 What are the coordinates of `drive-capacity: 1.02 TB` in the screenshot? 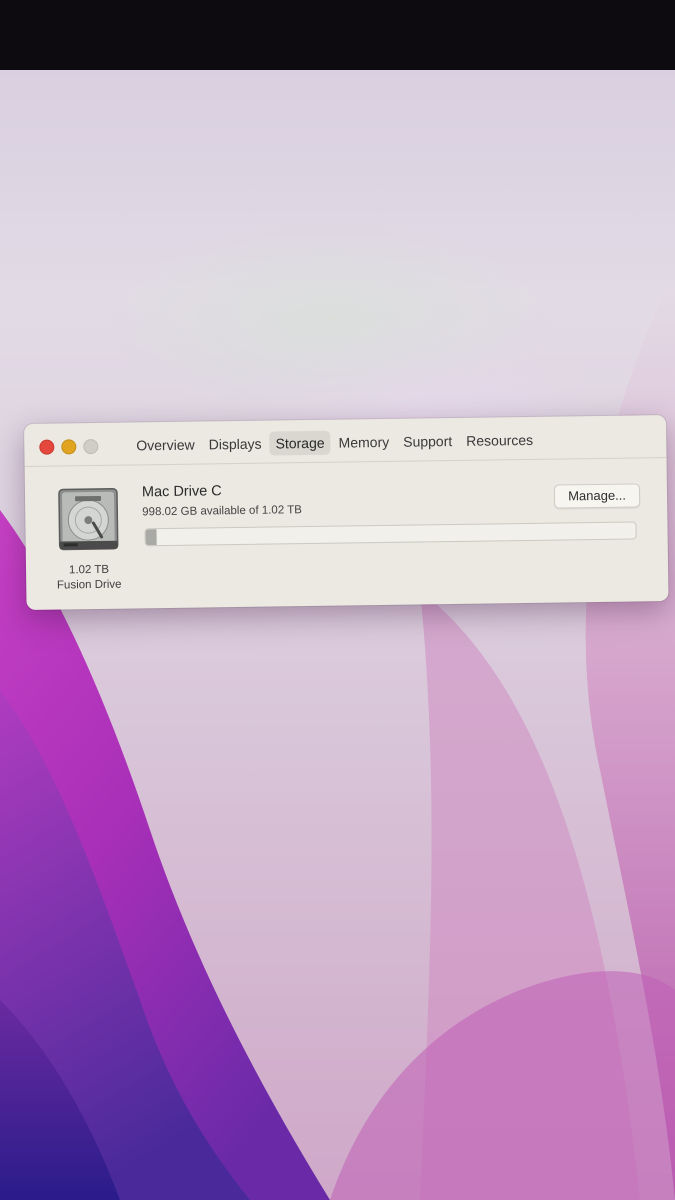 It's located at (89, 570).